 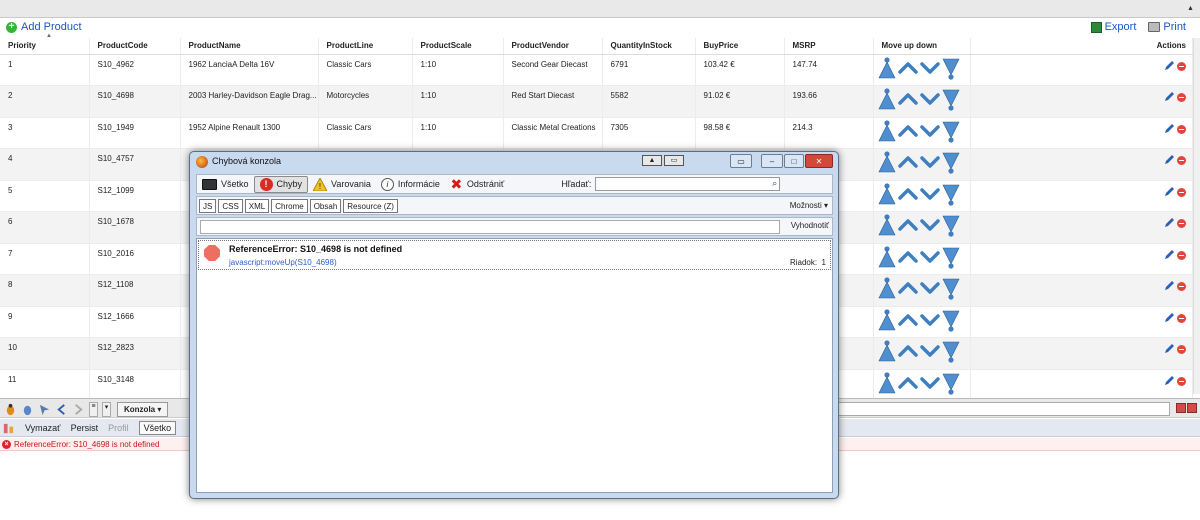 What do you see at coordinates (78, 409) in the screenshot?
I see `forward-arrow-icon` at bounding box center [78, 409].